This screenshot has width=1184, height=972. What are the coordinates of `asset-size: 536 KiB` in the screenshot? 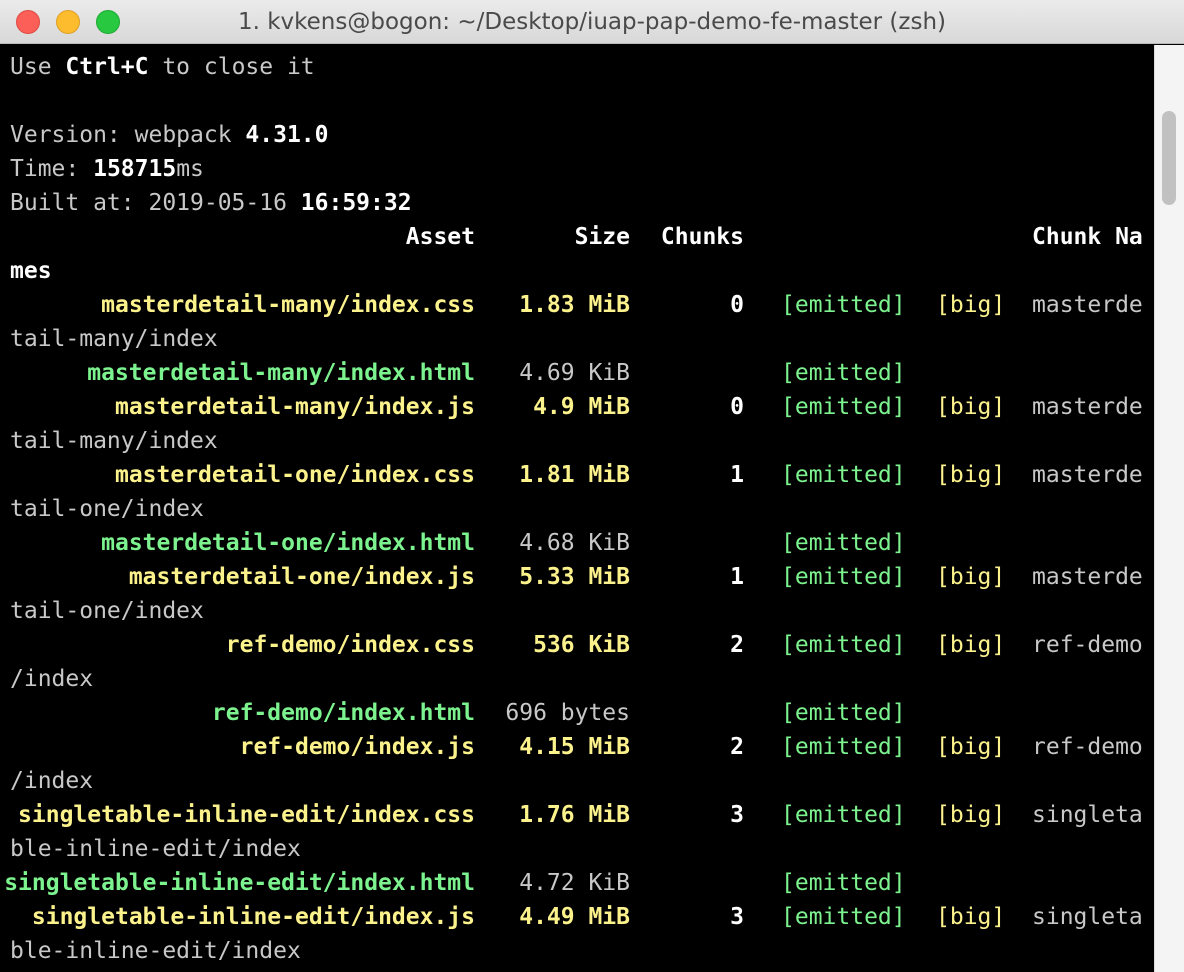 It's located at (581, 645).